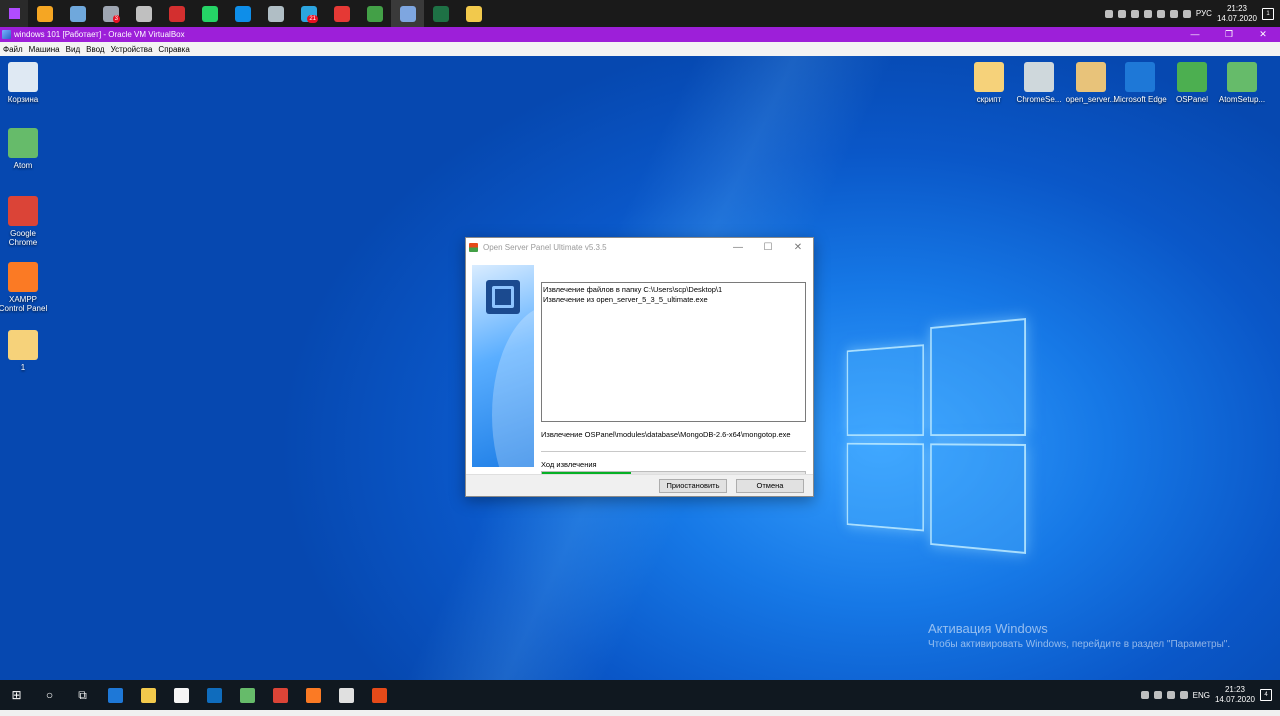  What do you see at coordinates (1204, 13) in the screenshot?
I see `host-language-indicator: РУС` at bounding box center [1204, 13].